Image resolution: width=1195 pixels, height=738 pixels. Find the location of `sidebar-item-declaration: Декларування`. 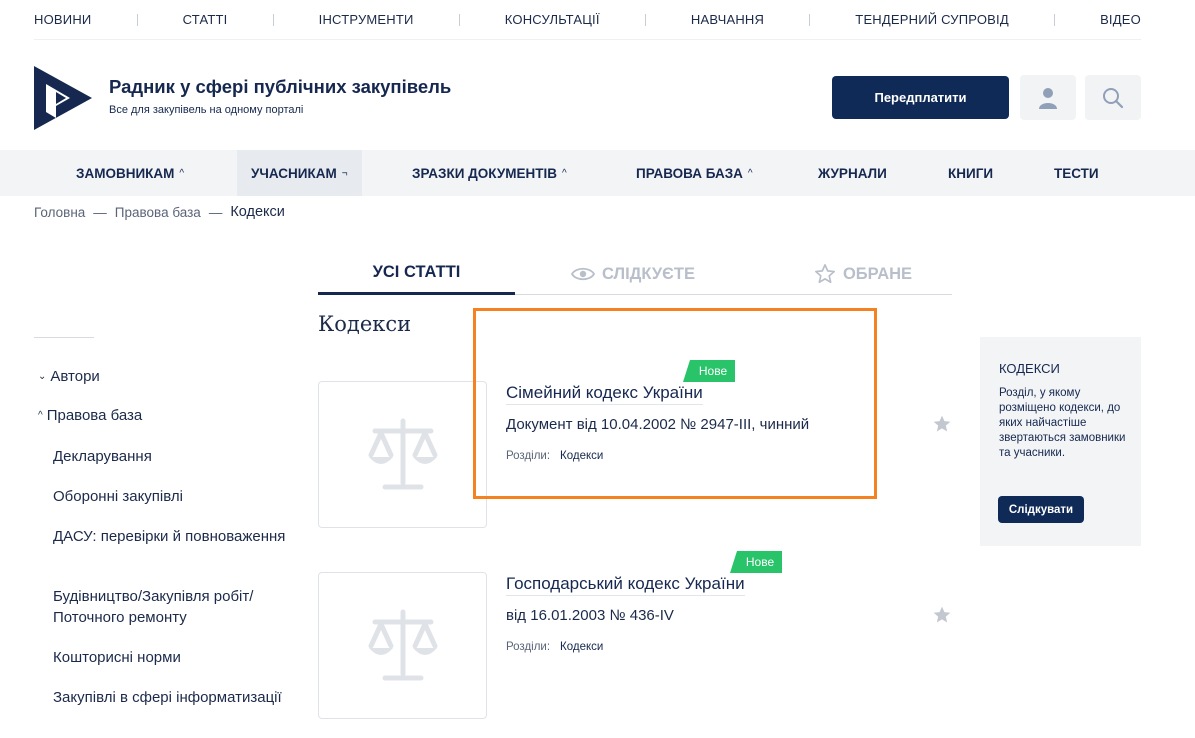

sidebar-item-declaration: Декларування is located at coordinates (173, 456).